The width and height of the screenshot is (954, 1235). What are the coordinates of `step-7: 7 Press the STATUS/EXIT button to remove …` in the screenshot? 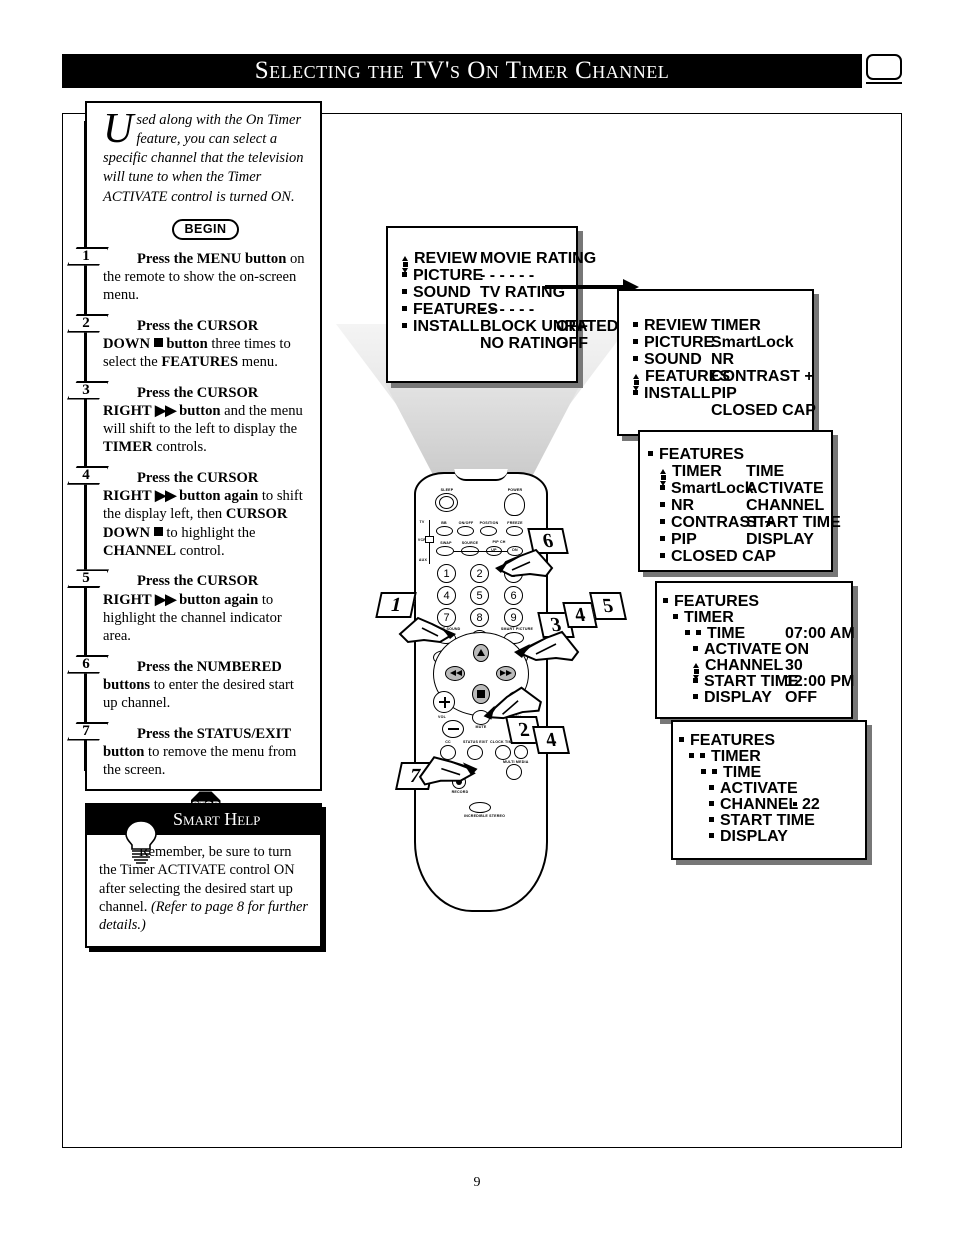 It's located at (187, 750).